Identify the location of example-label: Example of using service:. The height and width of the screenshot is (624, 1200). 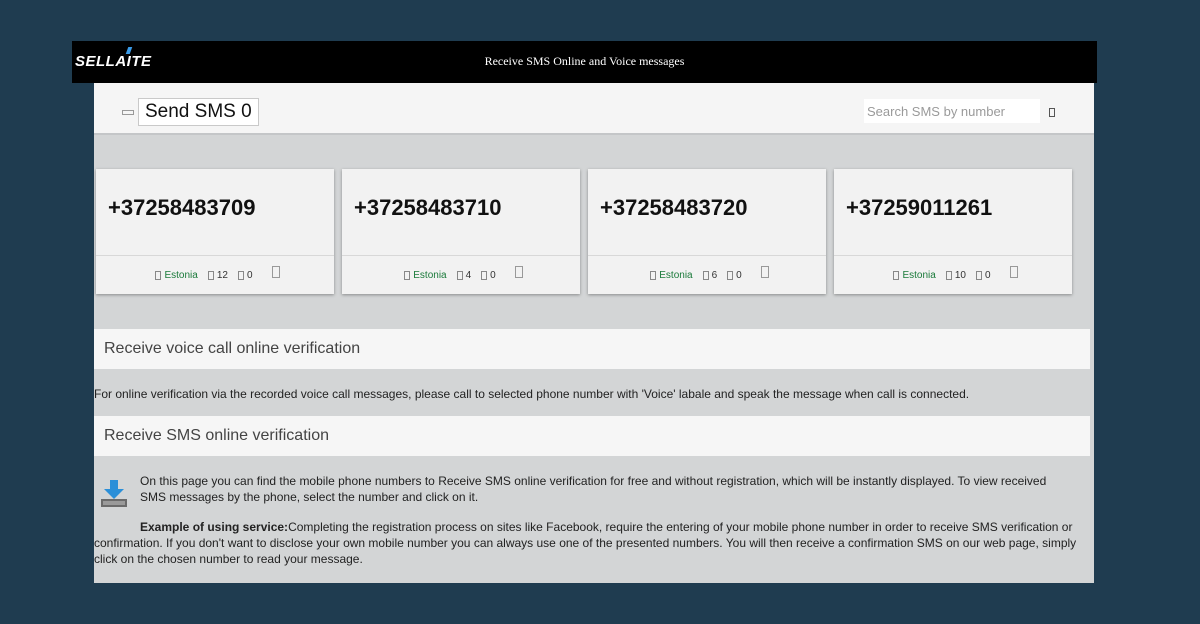
(214, 527).